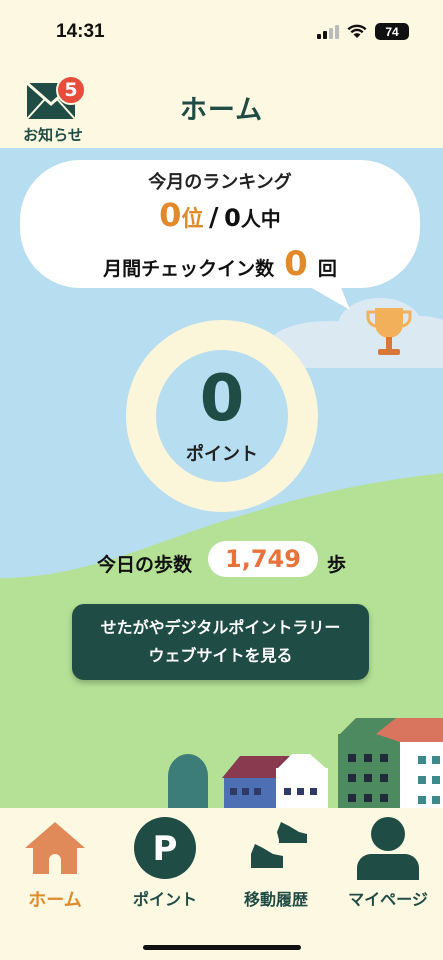  I want to click on rank-unit: 位, so click(192, 219).